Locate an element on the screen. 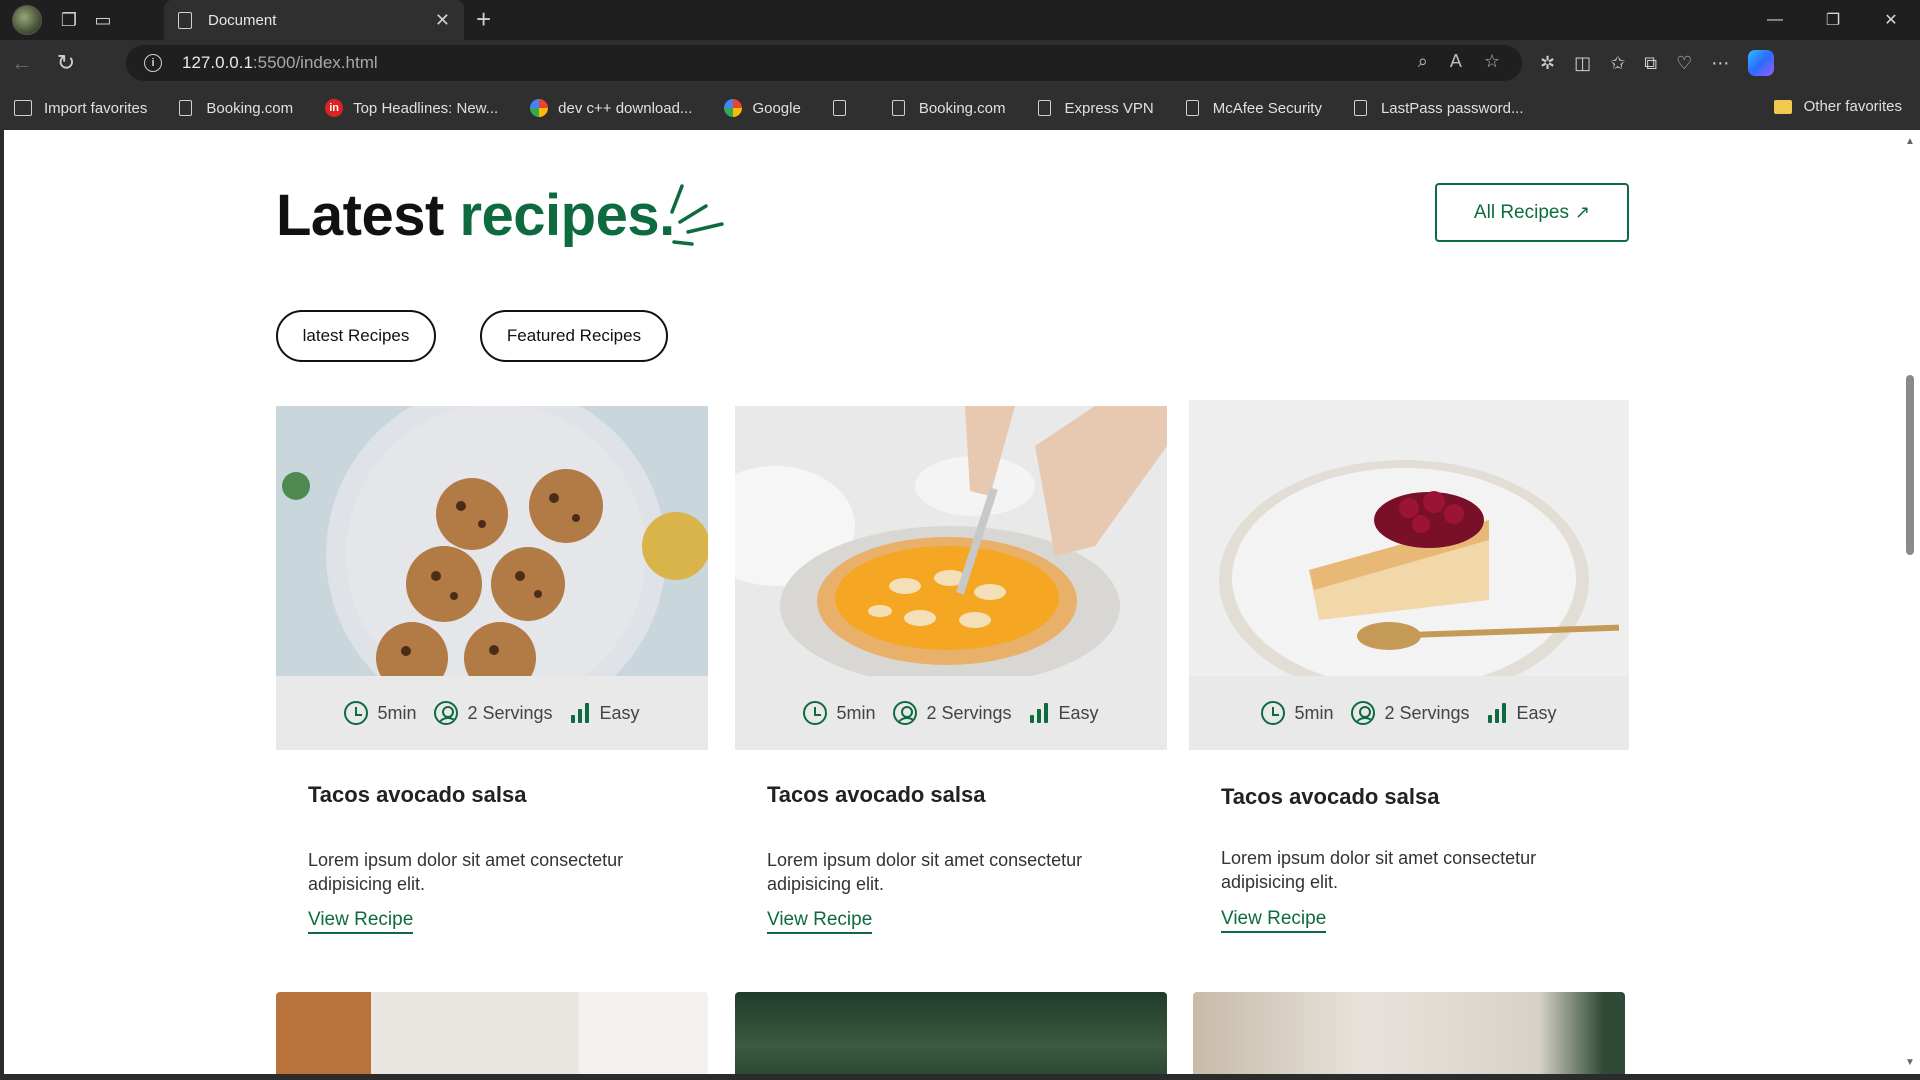 The width and height of the screenshot is (1920, 1080). site-info-icon: i is located at coordinates (153, 63).